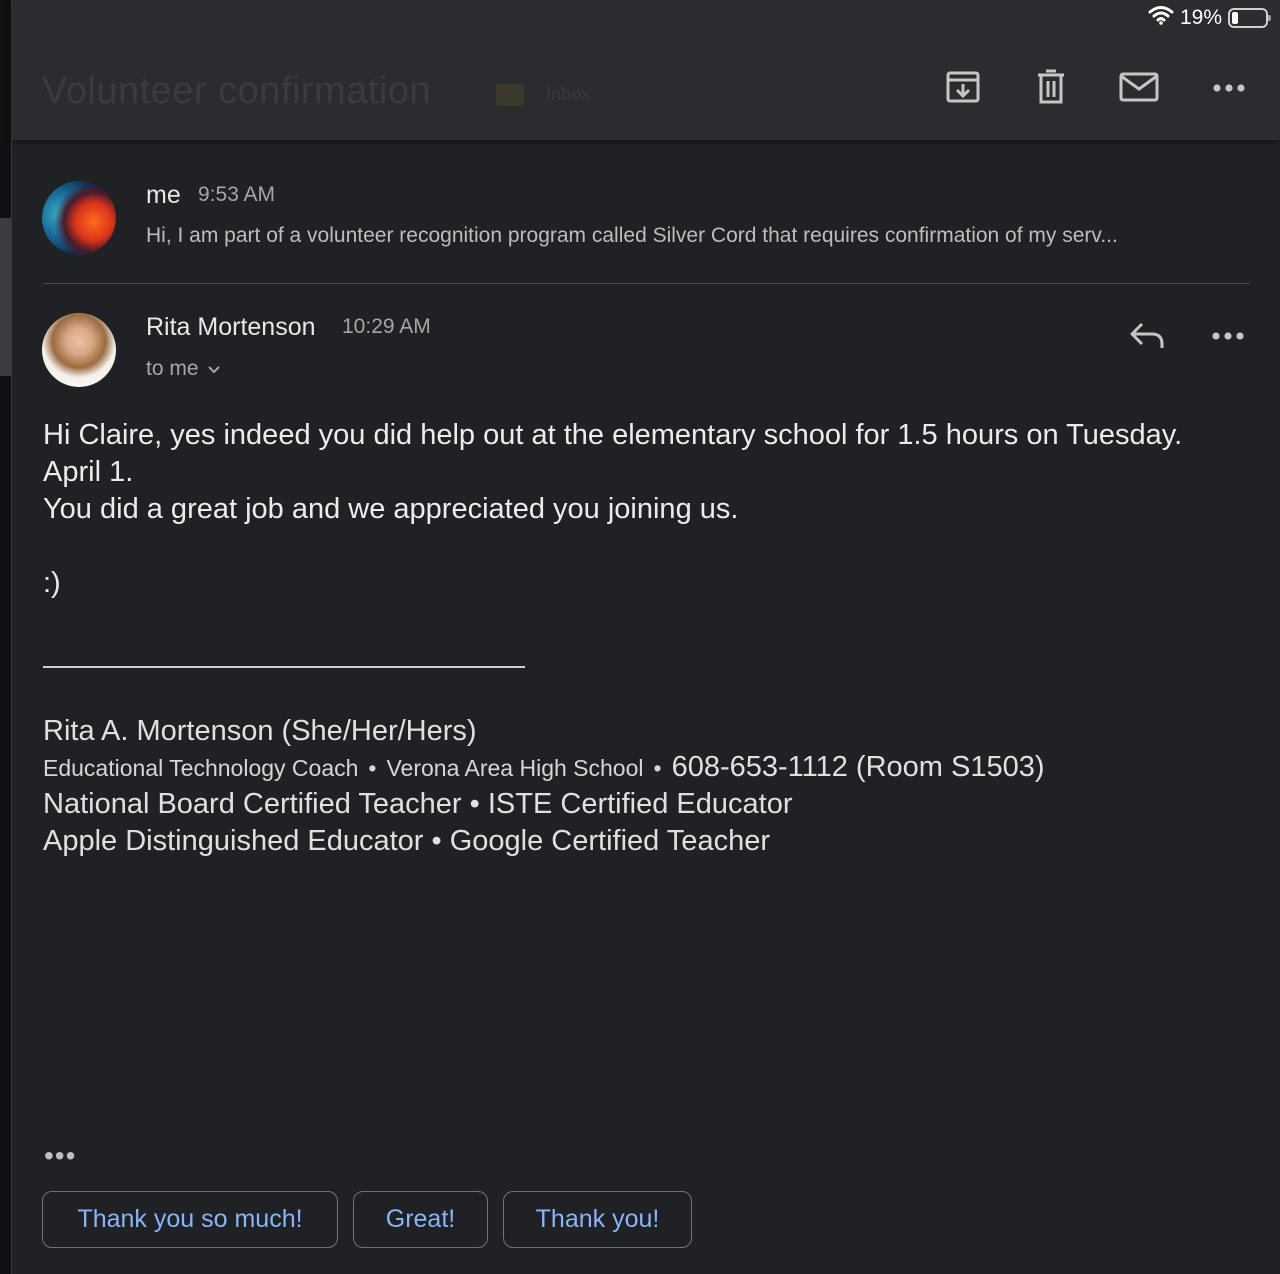 This screenshot has height=1274, width=1280. I want to click on mail-icon, so click(1139, 89).